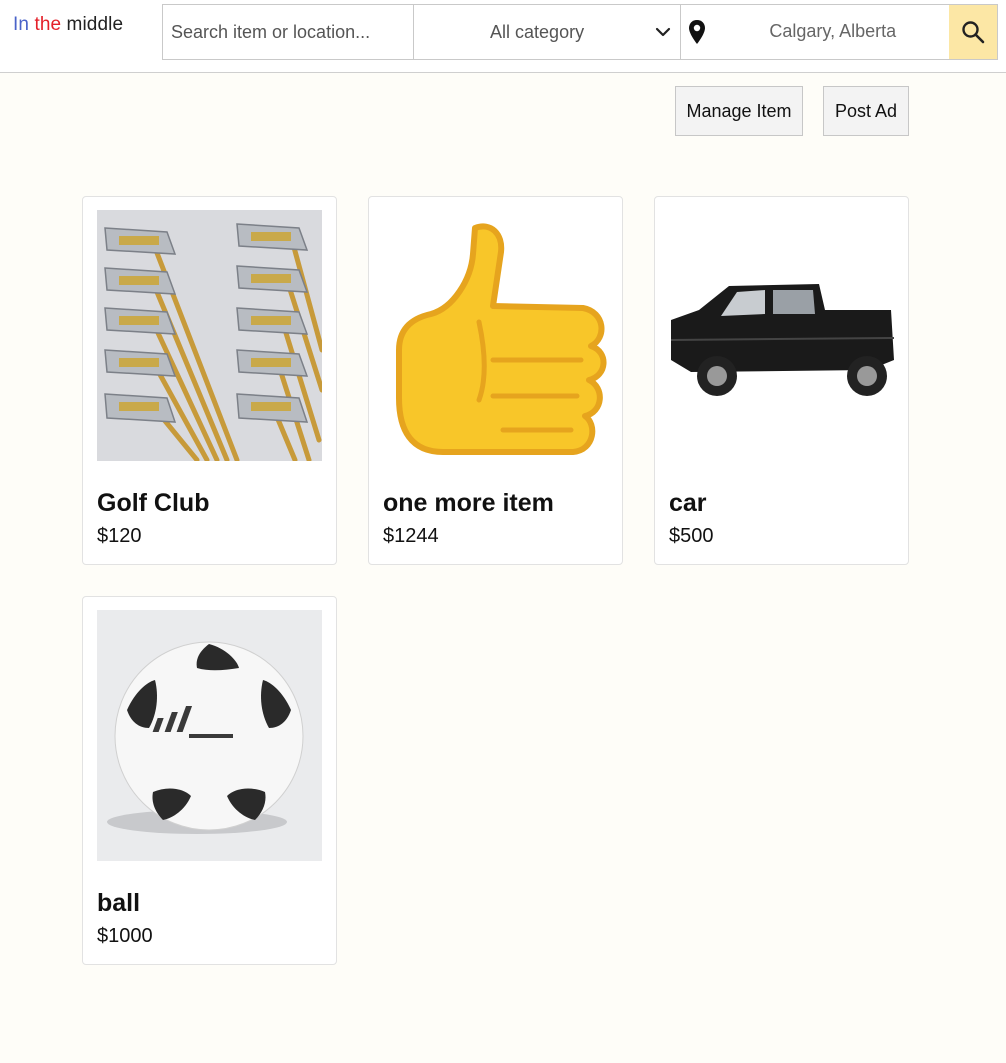 The image size is (1006, 1063). I want to click on item-card-one-more-item: one more item $1244, so click(495, 380).